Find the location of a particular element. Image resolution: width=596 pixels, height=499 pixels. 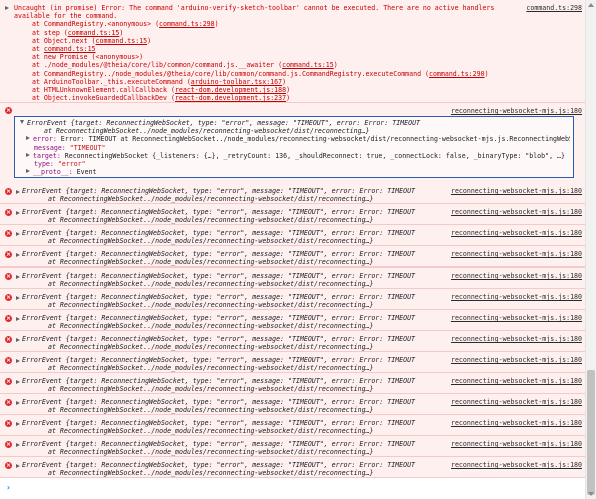

scroll-up-arrow-icon is located at coordinates (591, 5).